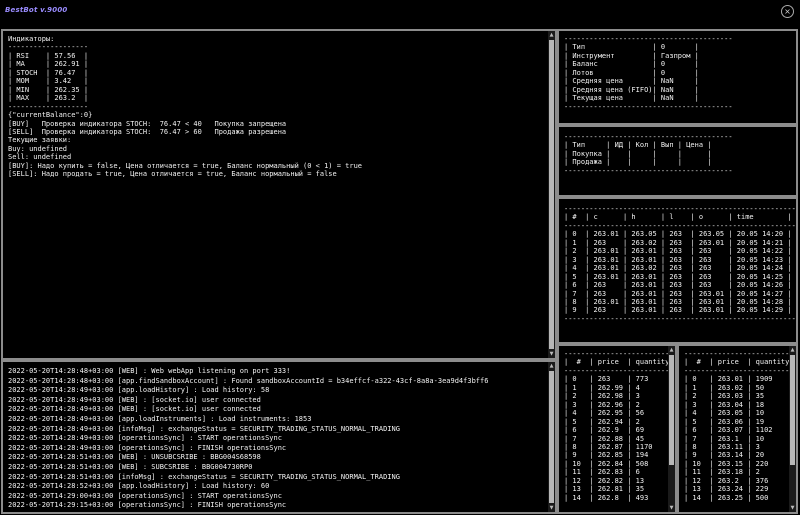 This screenshot has height=515, width=800. What do you see at coordinates (50, 115) in the screenshot?
I see `text-line: {"currentBalance":0}` at bounding box center [50, 115].